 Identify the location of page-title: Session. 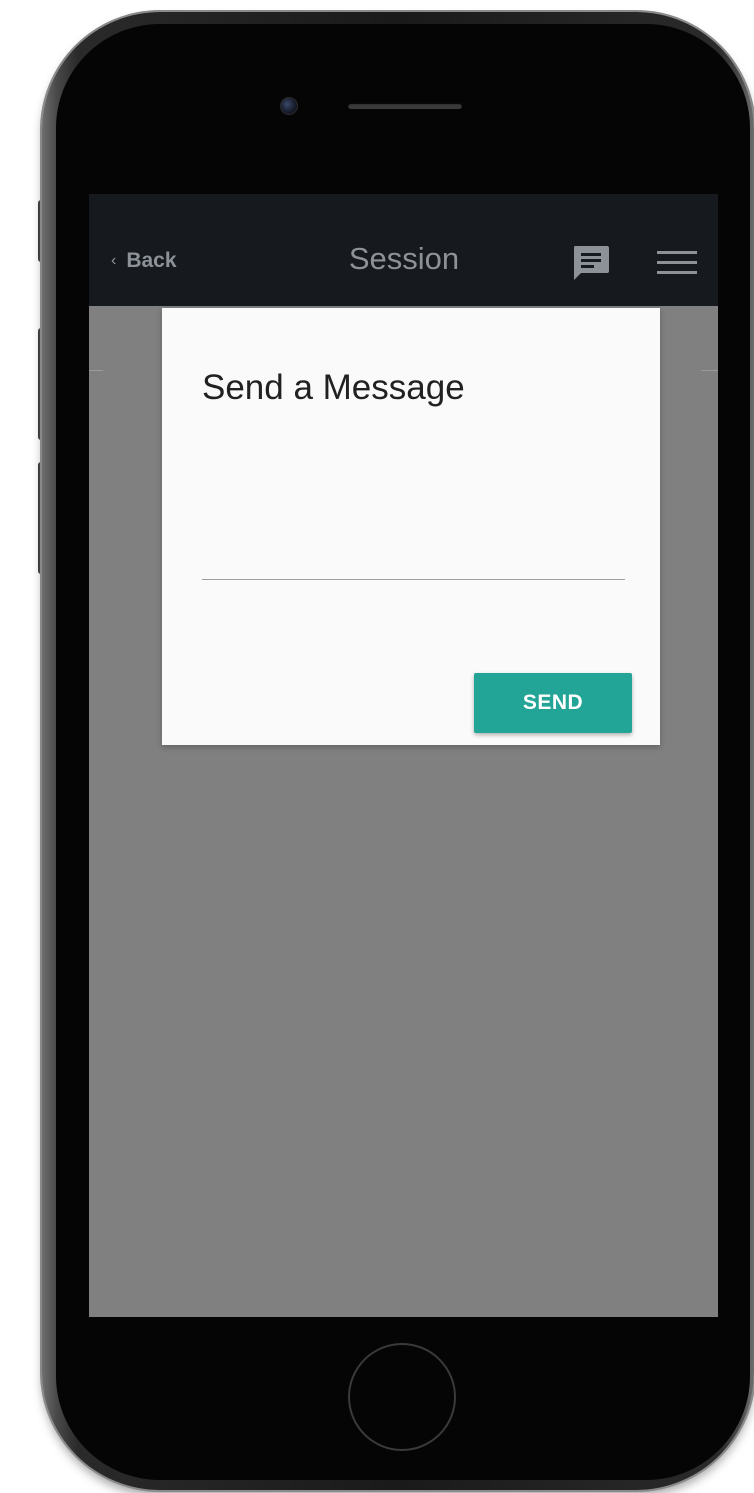
(404, 258).